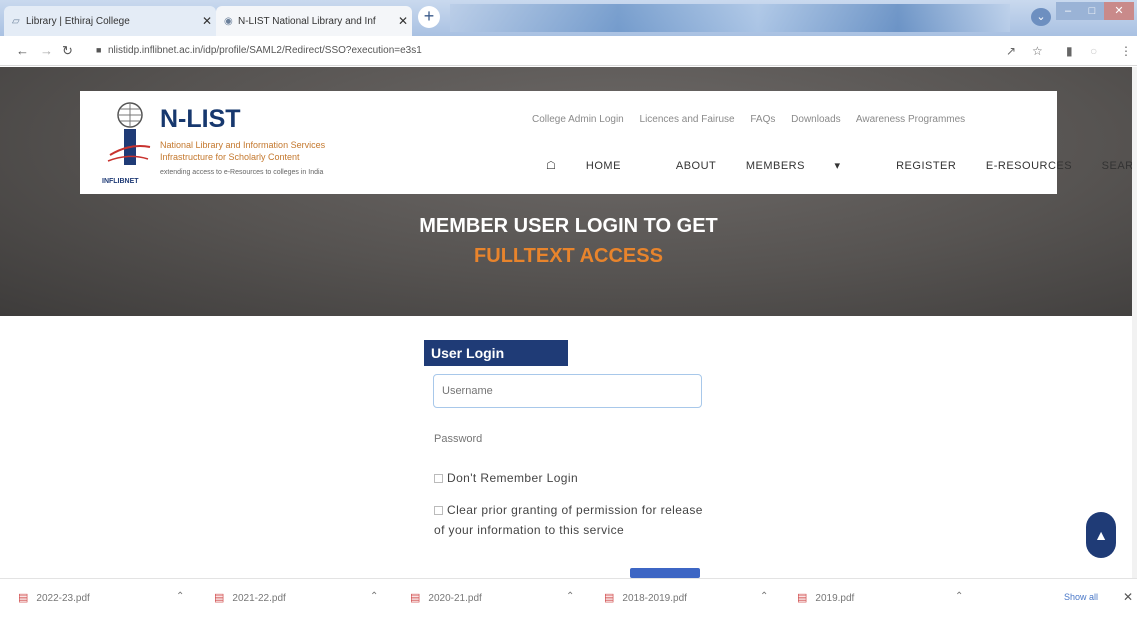 The image size is (1137, 618). What do you see at coordinates (1126, 51) in the screenshot?
I see `menu-dots-icon: ⋮` at bounding box center [1126, 51].